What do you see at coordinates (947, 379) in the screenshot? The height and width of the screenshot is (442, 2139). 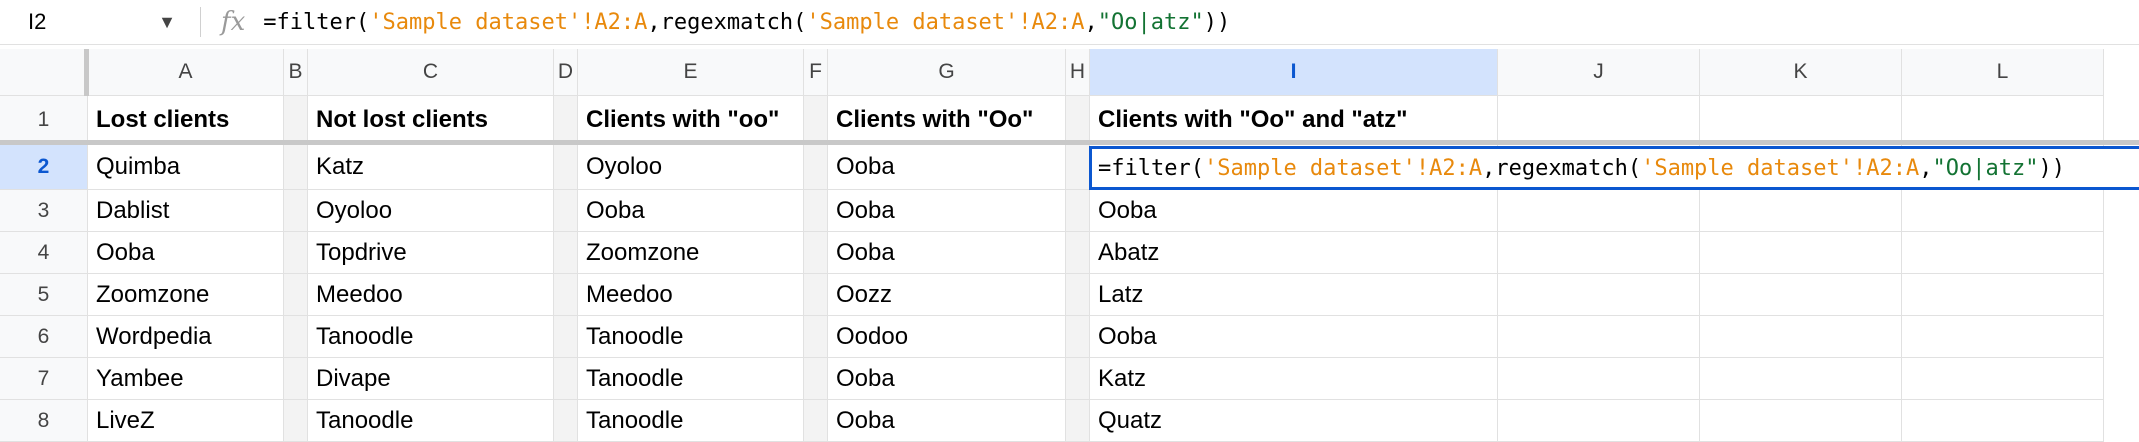 I see `cell-g7: Ooba` at bounding box center [947, 379].